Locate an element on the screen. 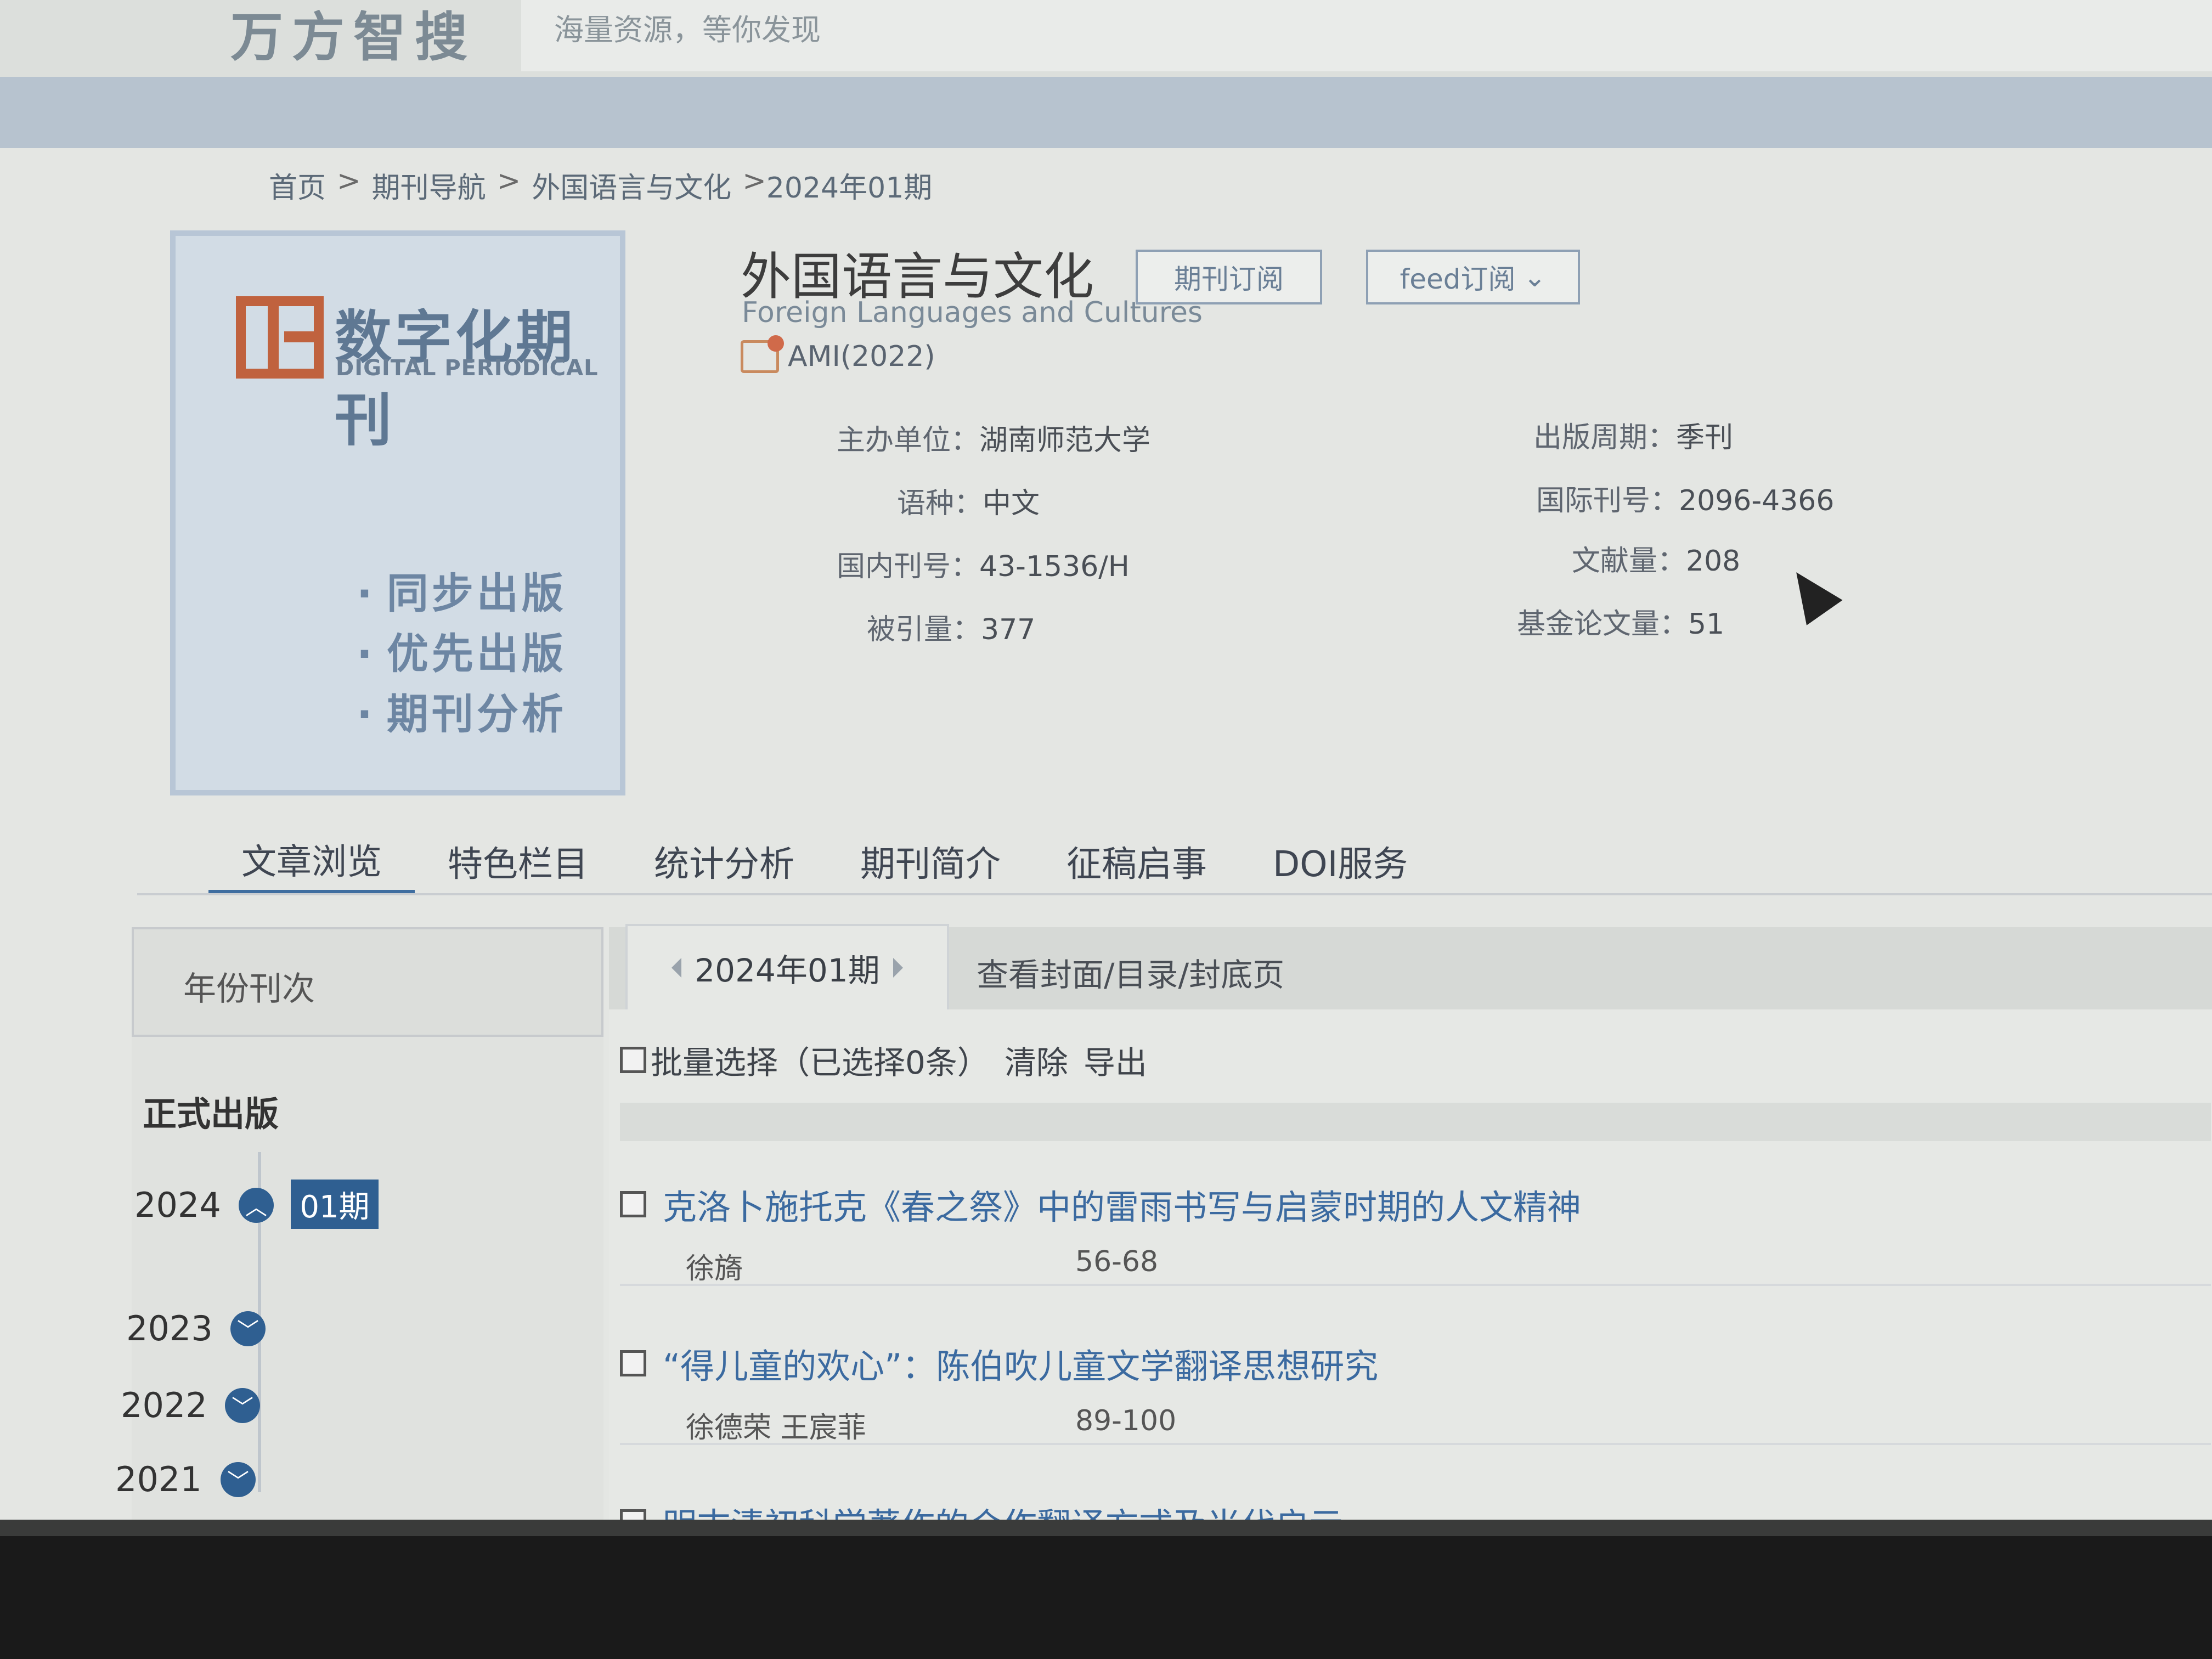  cover-feature: · 优先出版 is located at coordinates (462, 653).